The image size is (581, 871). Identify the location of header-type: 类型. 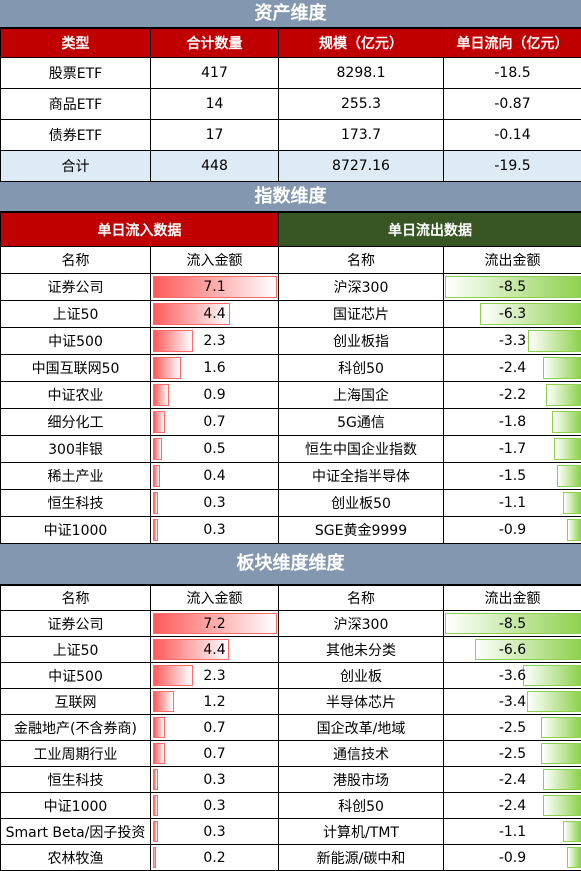
(76, 43).